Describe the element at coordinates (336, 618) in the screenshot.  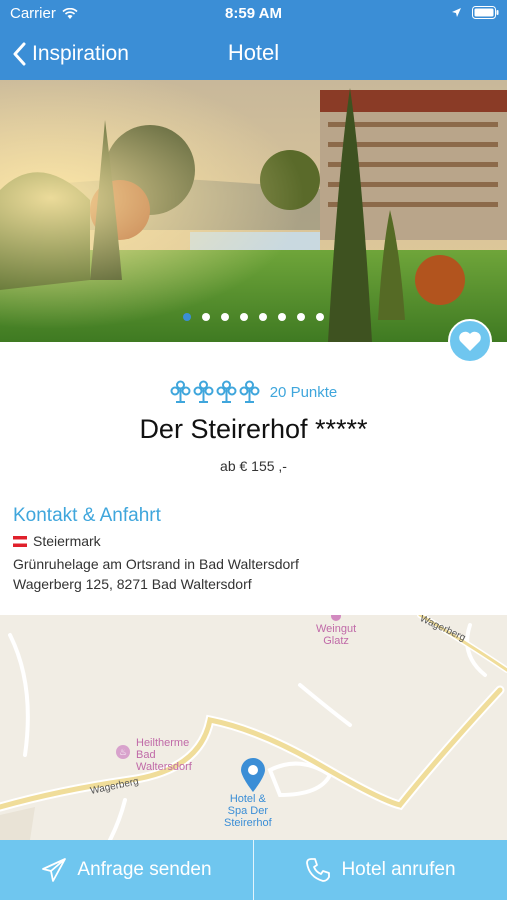
I see `wine-icon` at that location.